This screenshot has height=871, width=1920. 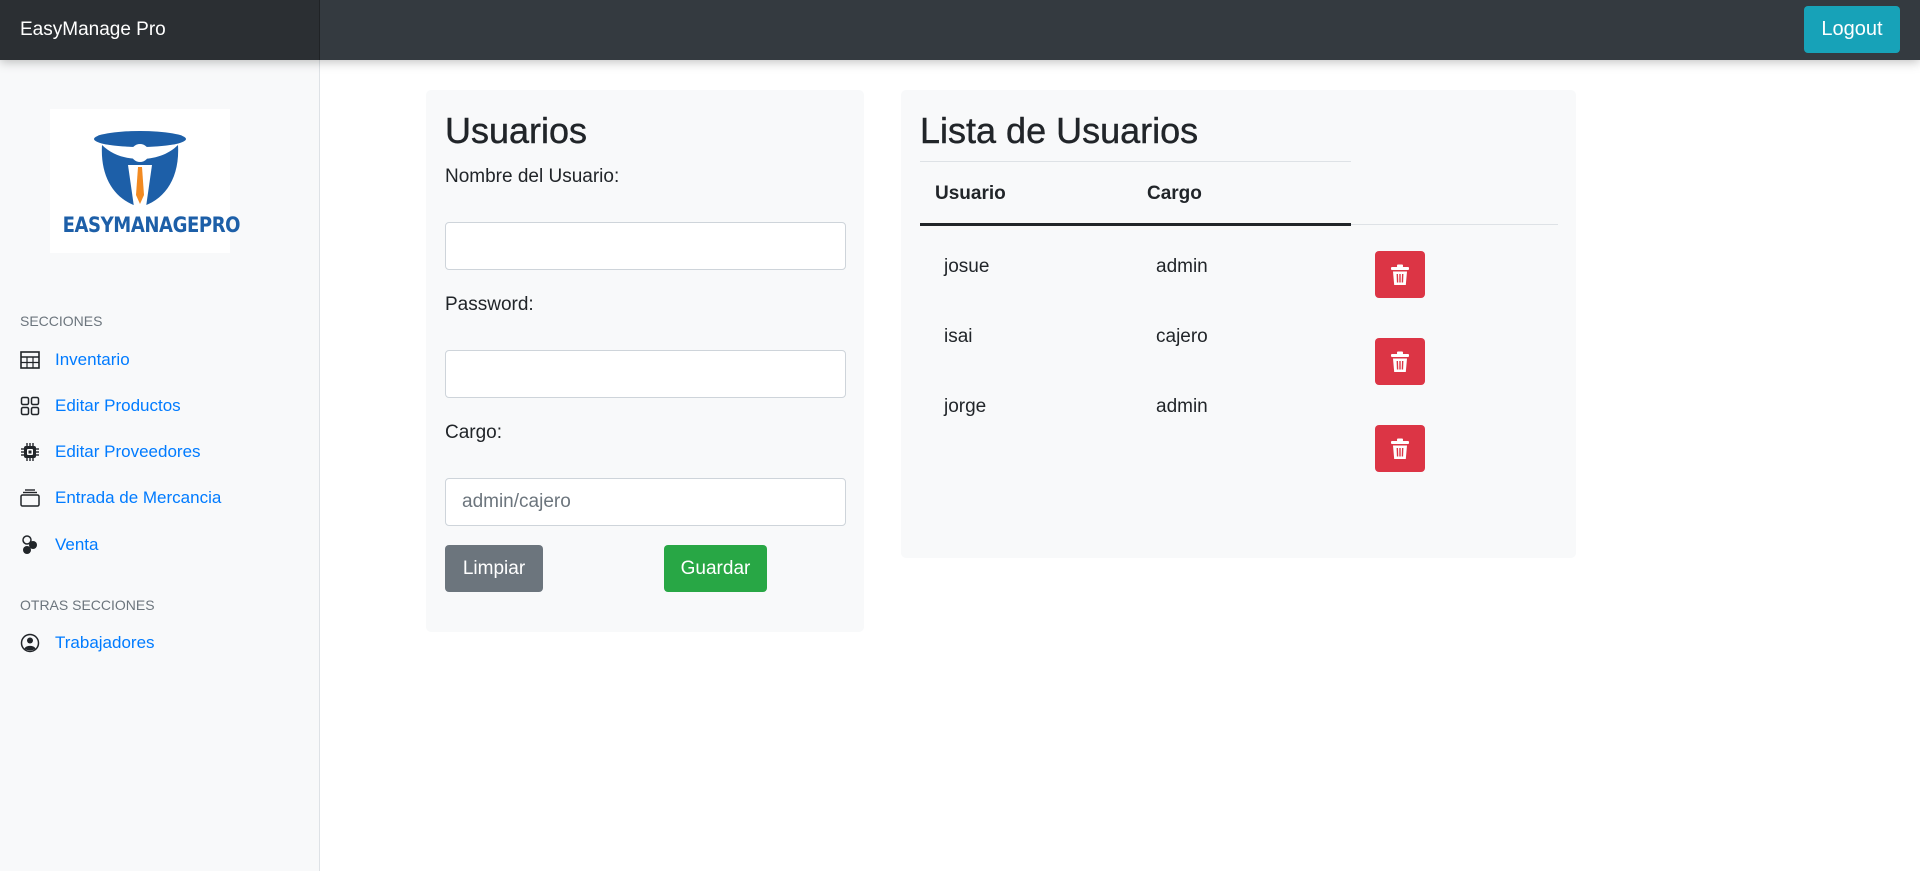 I want to click on sidebar-item-label: Venta, so click(x=77, y=544).